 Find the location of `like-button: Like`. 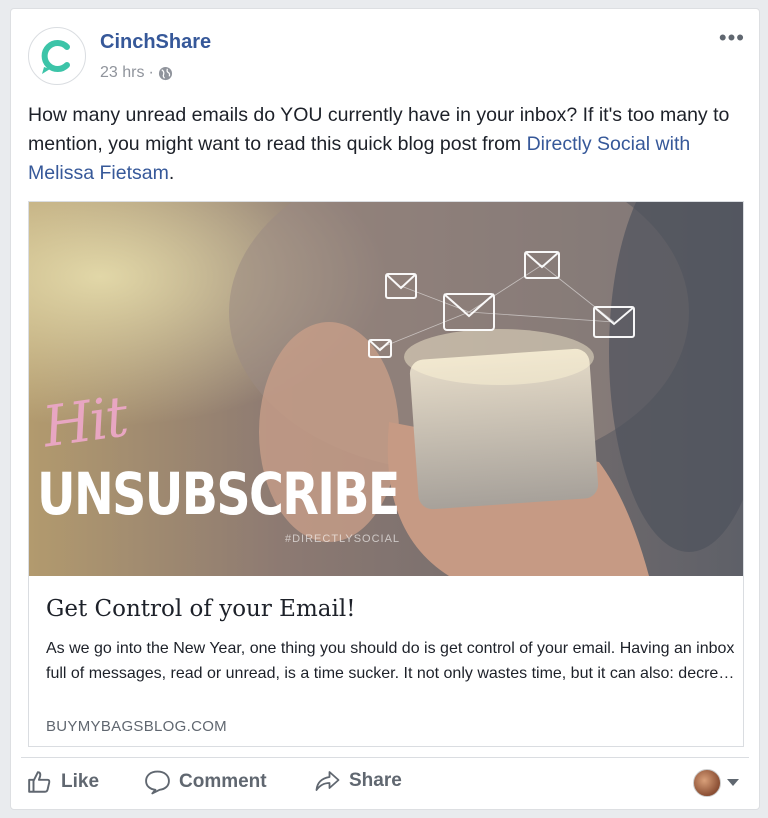

like-button: Like is located at coordinates (63, 782).